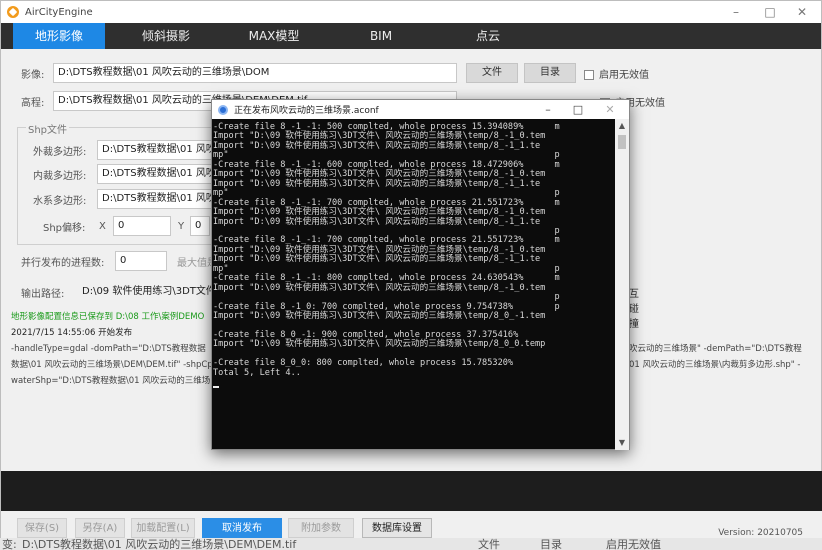  I want to click on minimize-button: –, so click(736, 12).